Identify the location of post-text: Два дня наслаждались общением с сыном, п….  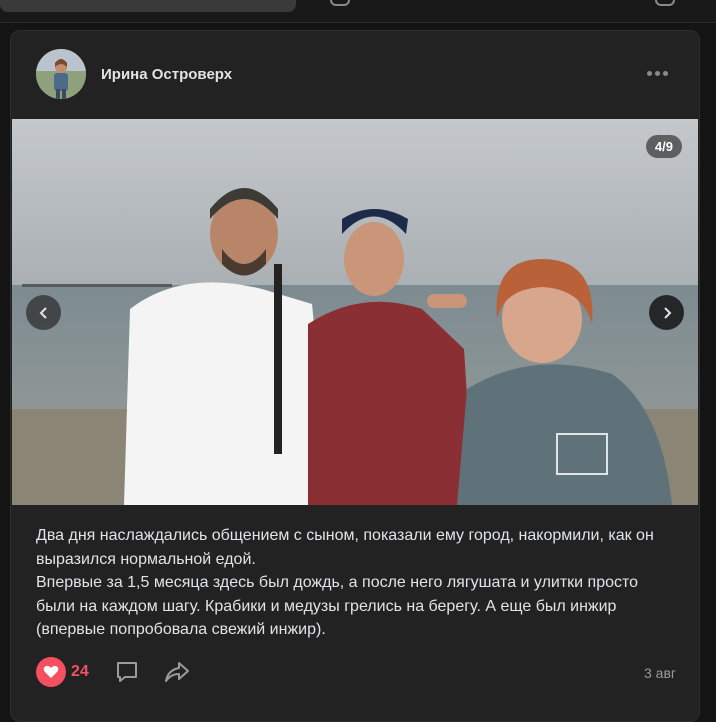
(345, 582).